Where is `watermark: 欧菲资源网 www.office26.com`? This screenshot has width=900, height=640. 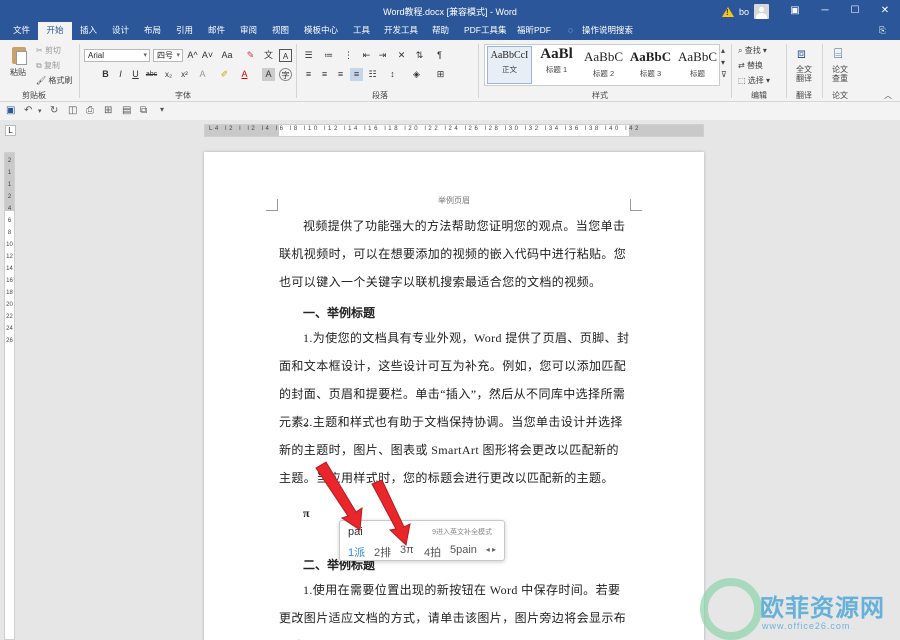 watermark: 欧菲资源网 www.office26.com is located at coordinates (800, 609).